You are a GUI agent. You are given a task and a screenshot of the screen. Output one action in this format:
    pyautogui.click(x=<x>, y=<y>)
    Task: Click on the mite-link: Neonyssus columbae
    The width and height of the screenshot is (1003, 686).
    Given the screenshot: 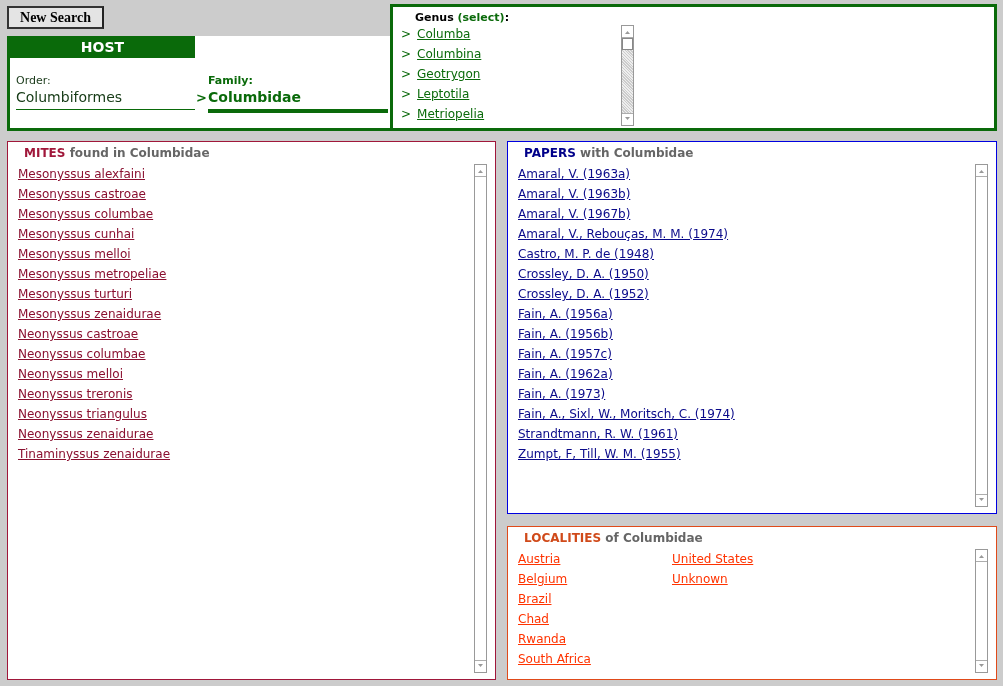 What is the action you would take?
    pyautogui.click(x=82, y=356)
    